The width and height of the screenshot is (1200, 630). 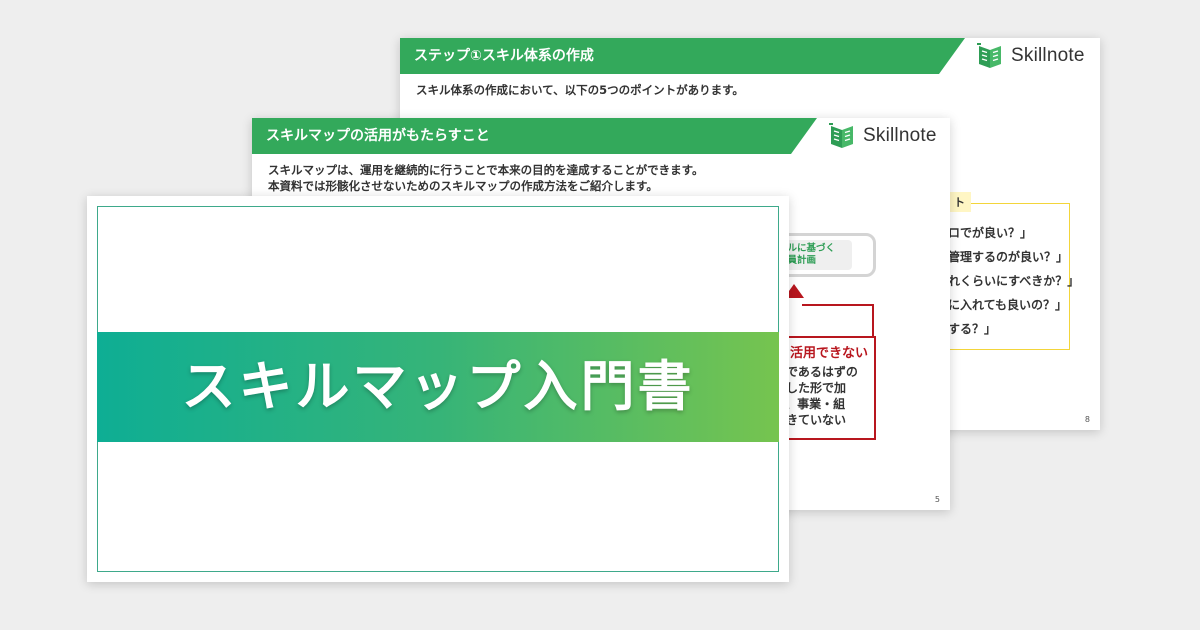 I want to click on question-line: に入れても良いの？」, so click(x=1008, y=305).